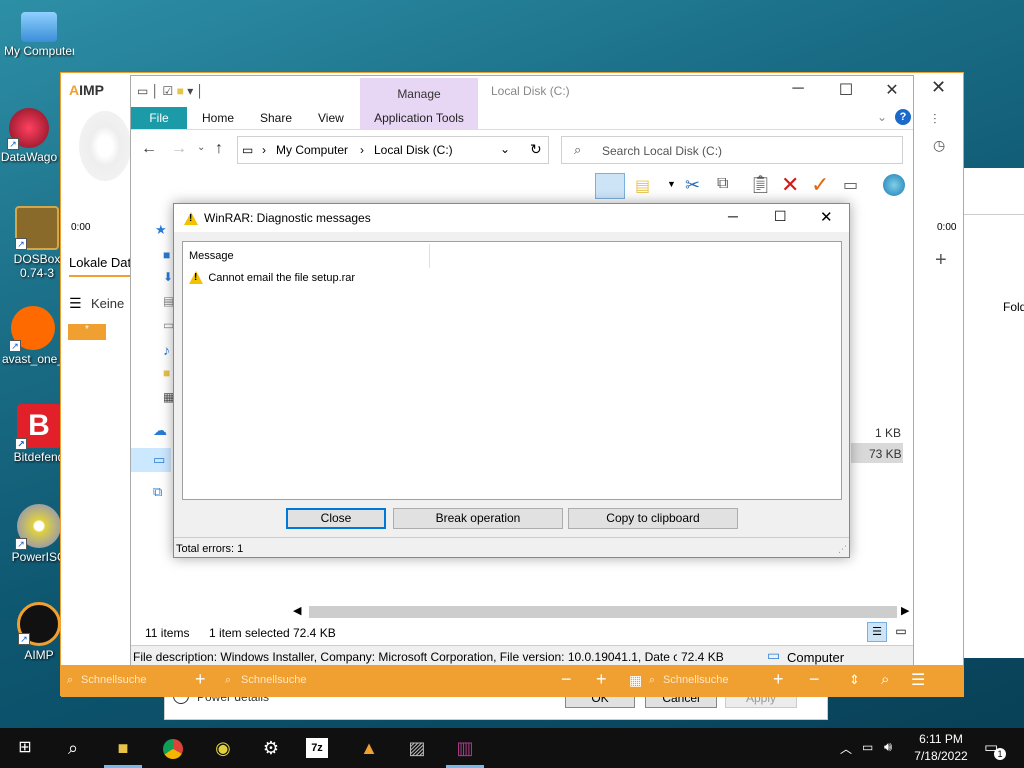  I want to click on add-icon: +, so click(941, 260).